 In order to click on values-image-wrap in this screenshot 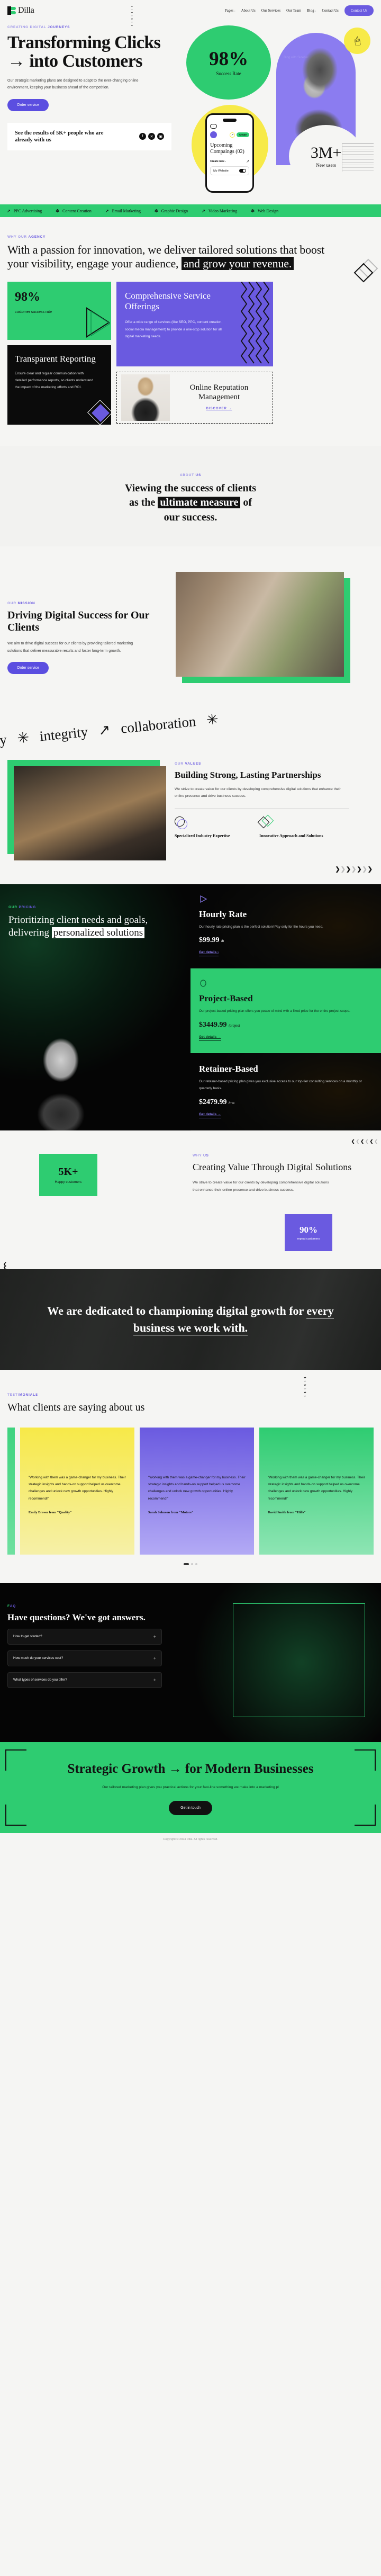, I will do `click(86, 809)`.